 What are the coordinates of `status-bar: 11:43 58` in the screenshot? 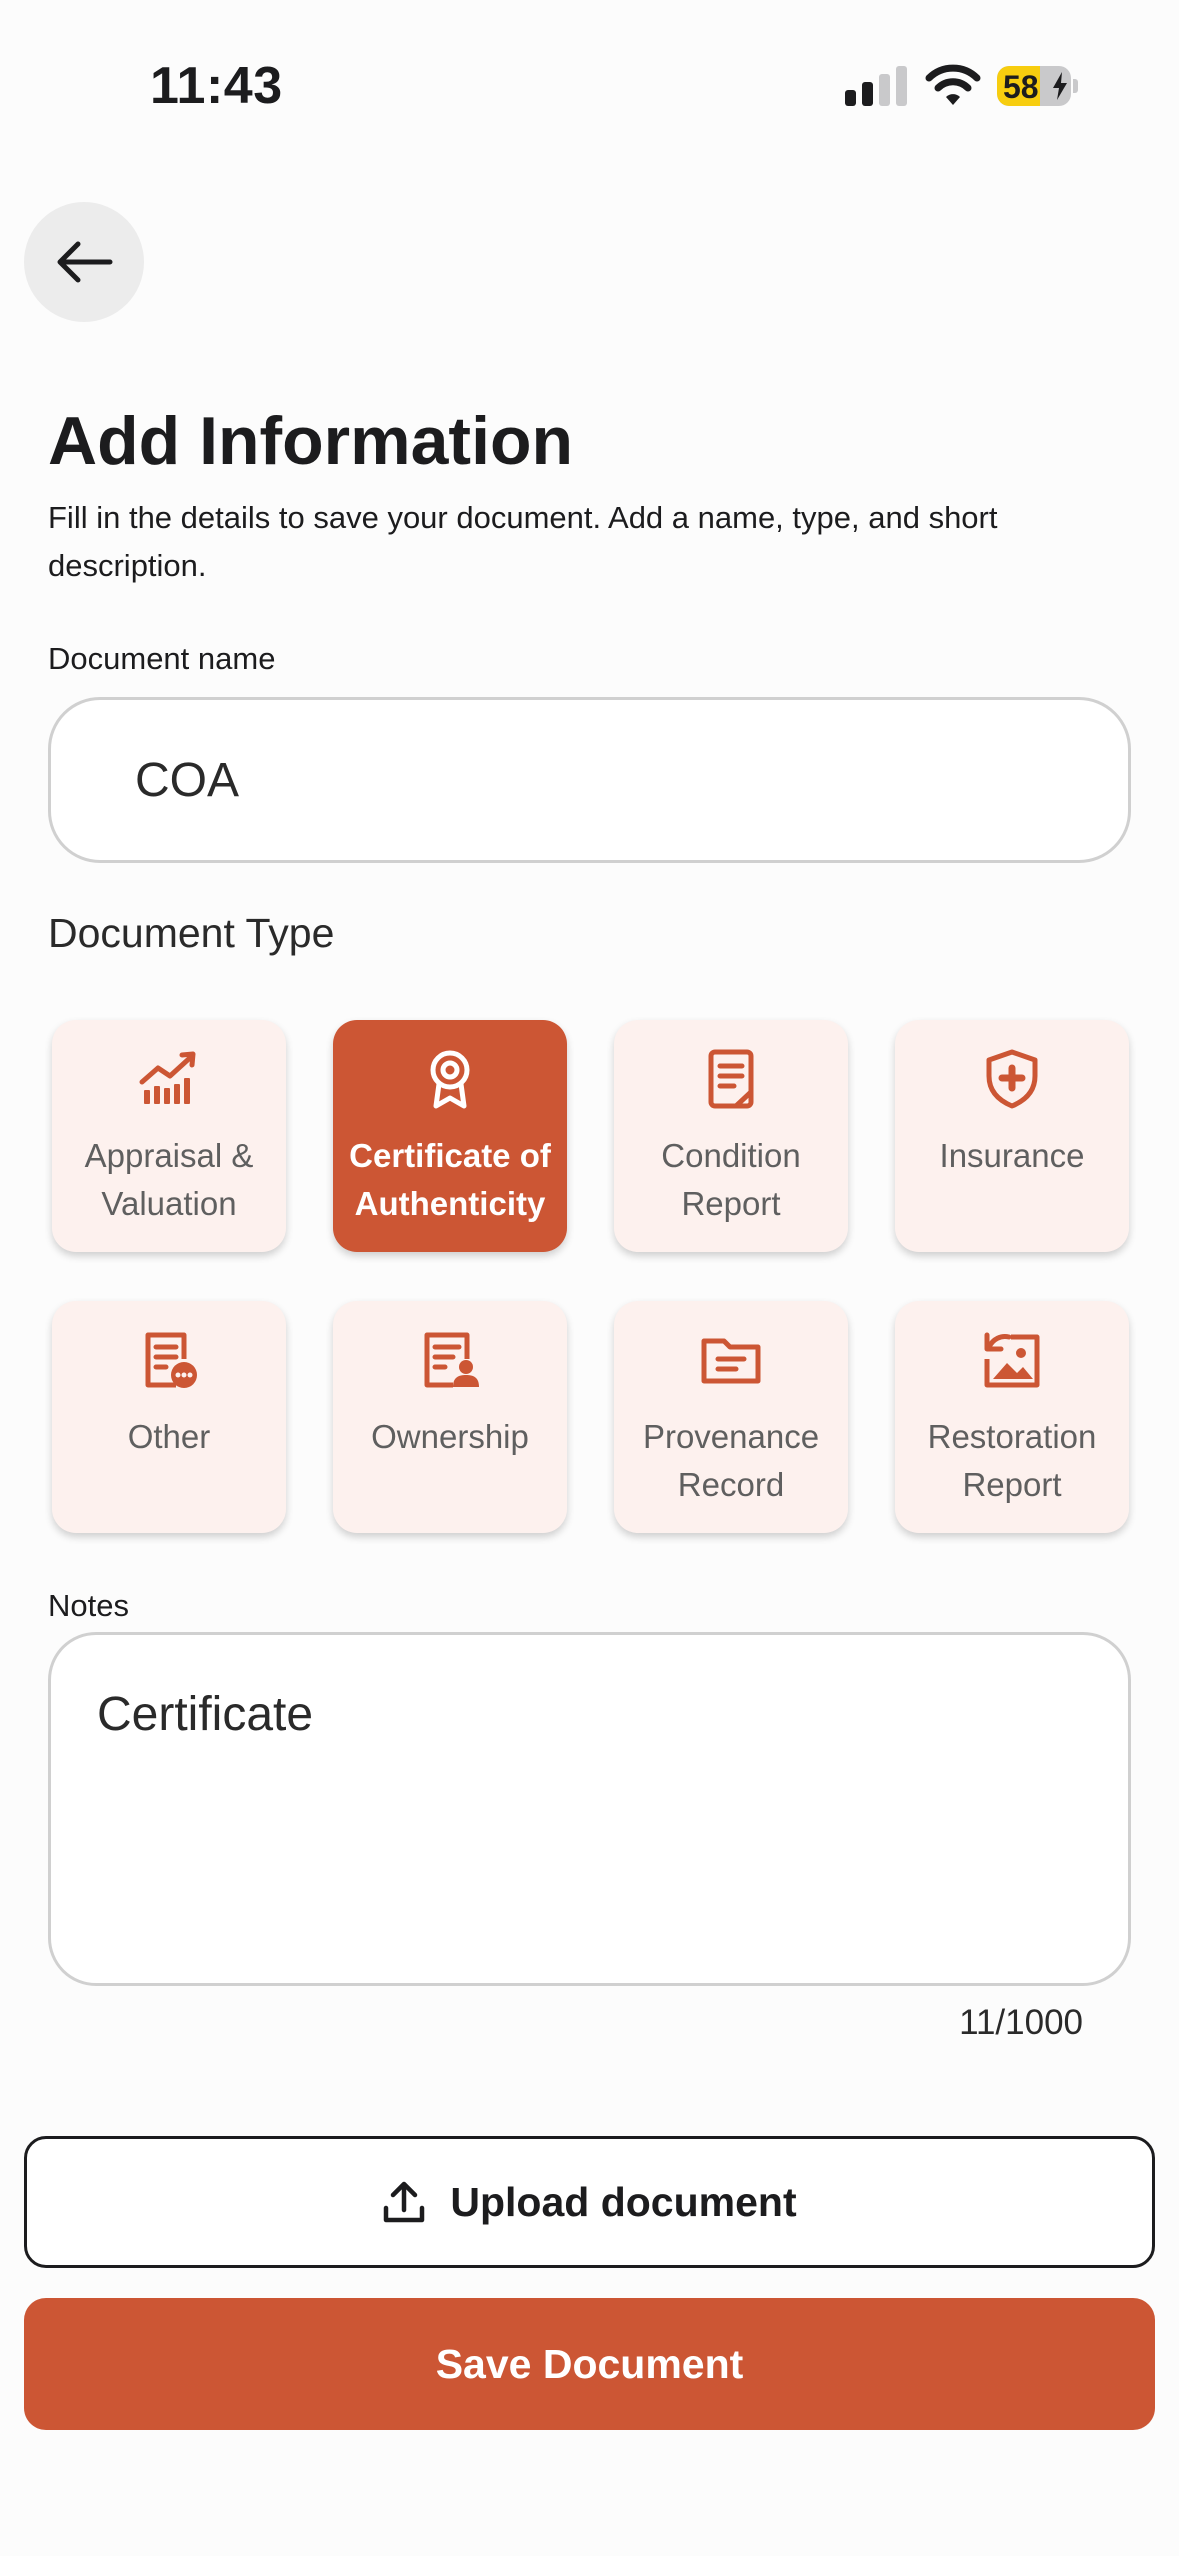 It's located at (589, 85).